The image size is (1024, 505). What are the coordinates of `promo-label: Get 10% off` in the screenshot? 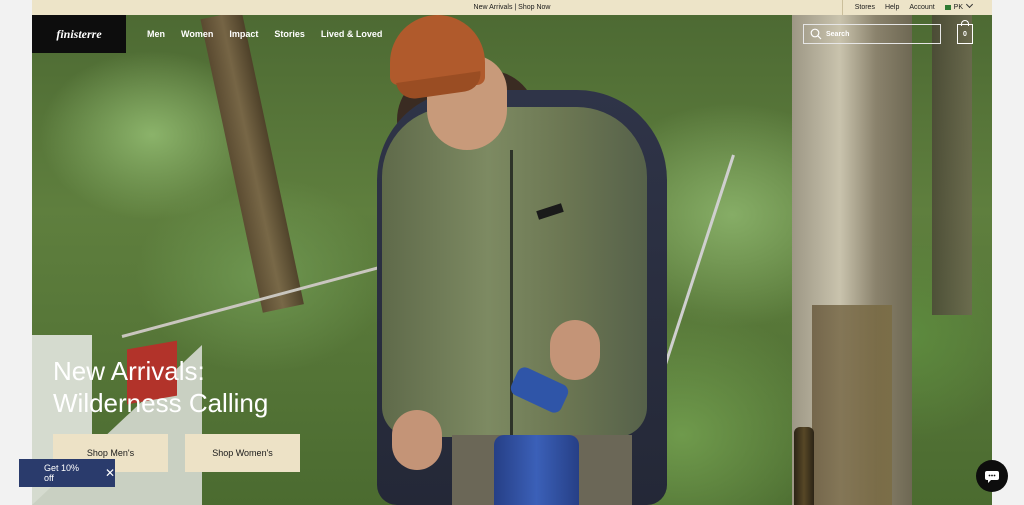 It's located at (67, 473).